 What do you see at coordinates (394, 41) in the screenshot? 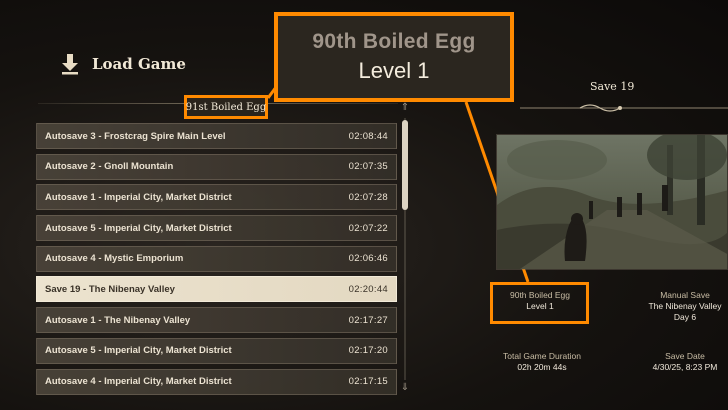
I see `callout-character-name: 90th Boiled Egg` at bounding box center [394, 41].